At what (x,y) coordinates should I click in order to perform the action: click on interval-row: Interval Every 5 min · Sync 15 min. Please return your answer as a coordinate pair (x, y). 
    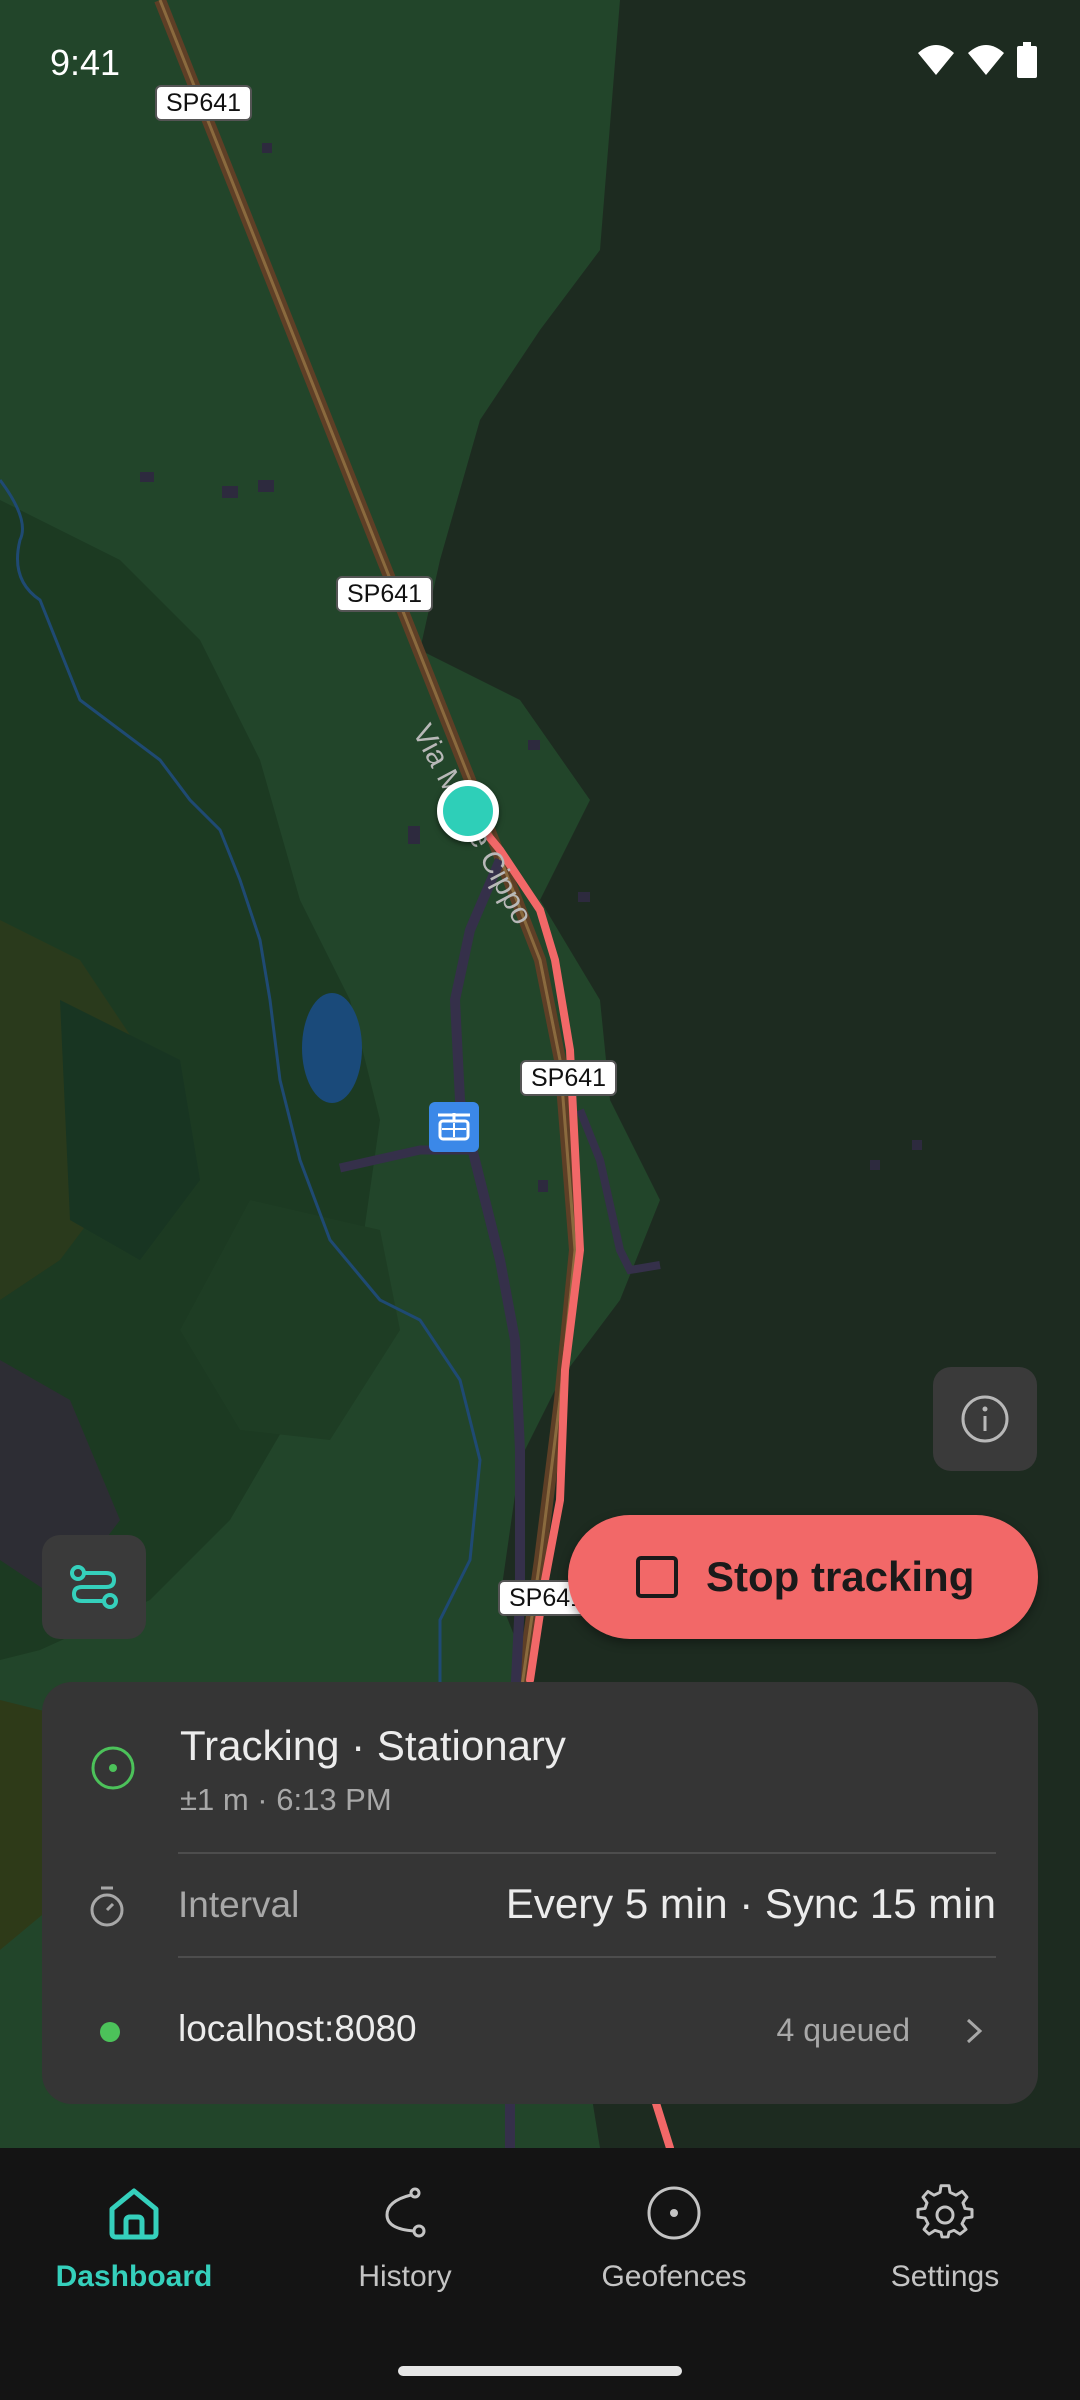
    Looking at the image, I should click on (540, 1905).